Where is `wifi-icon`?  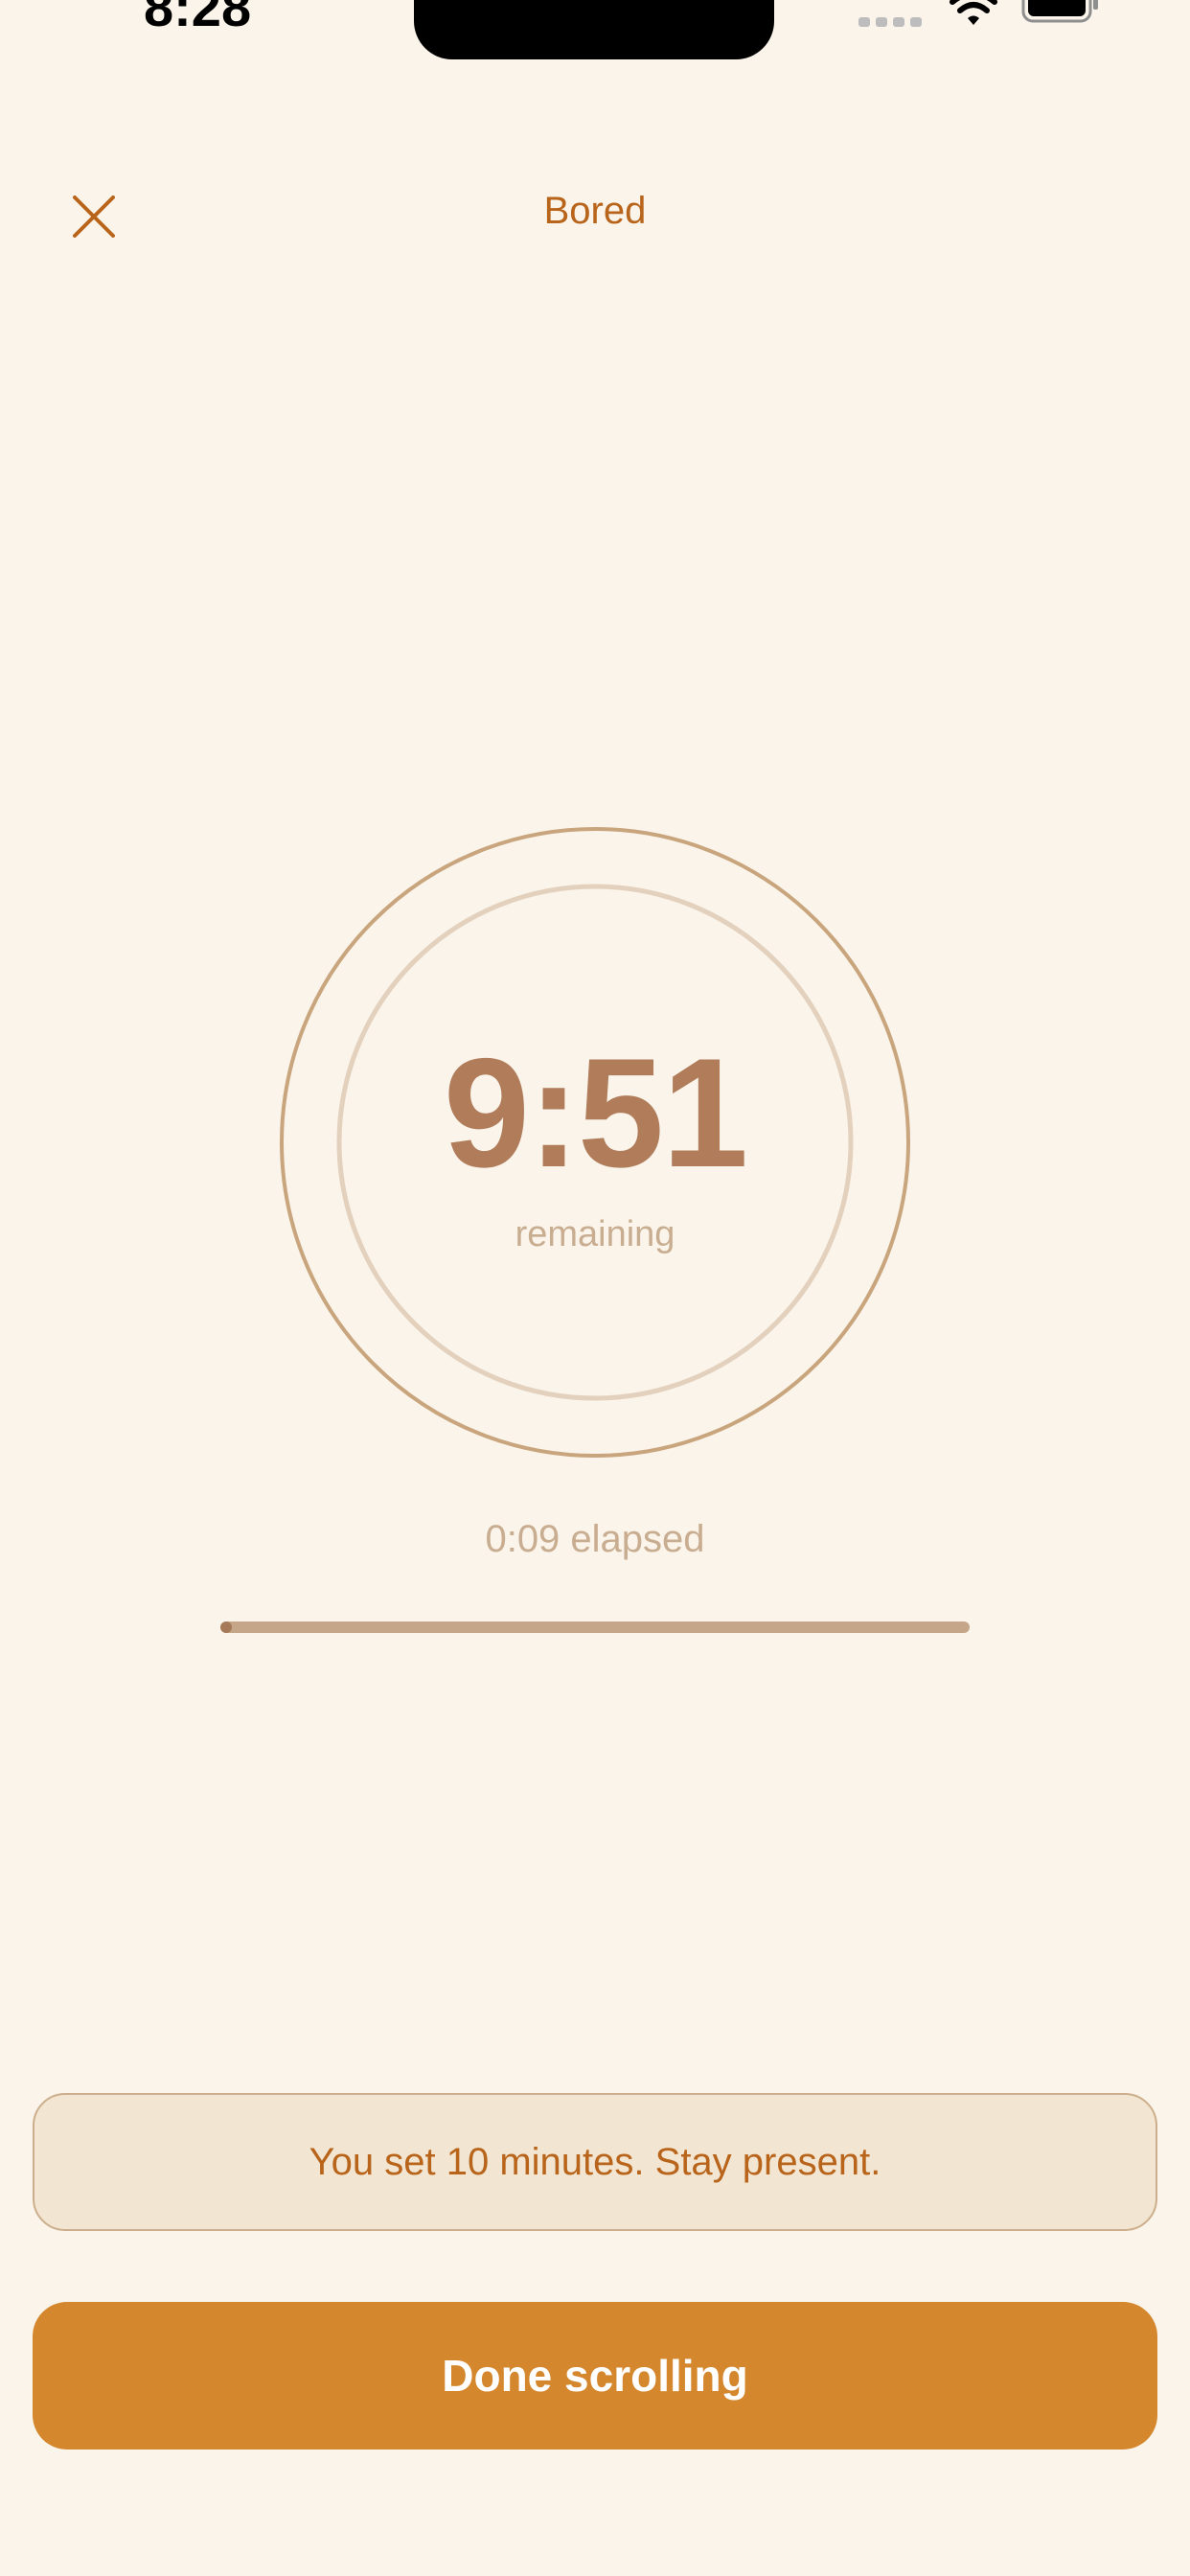 wifi-icon is located at coordinates (974, 12).